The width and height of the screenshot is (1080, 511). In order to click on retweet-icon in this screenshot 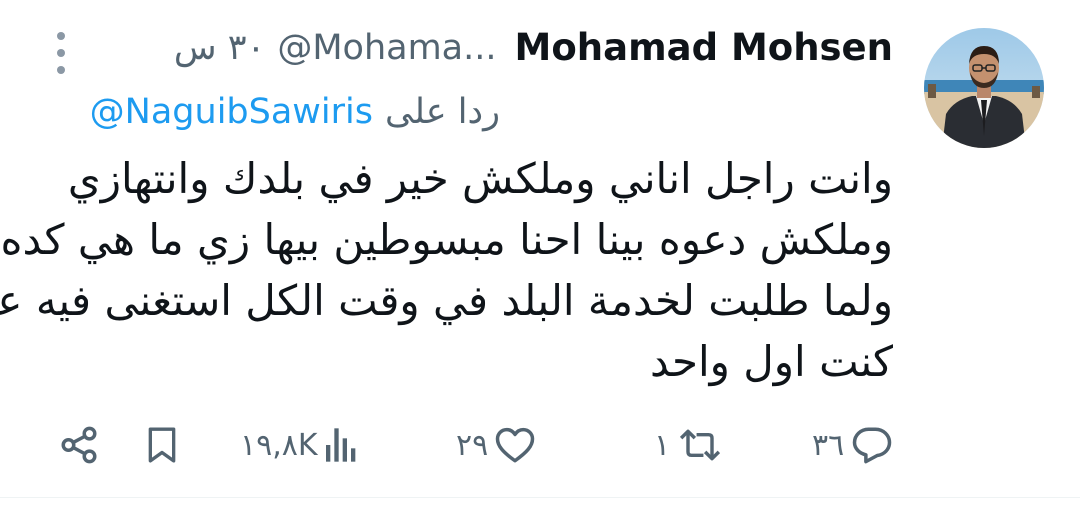, I will do `click(700, 445)`.